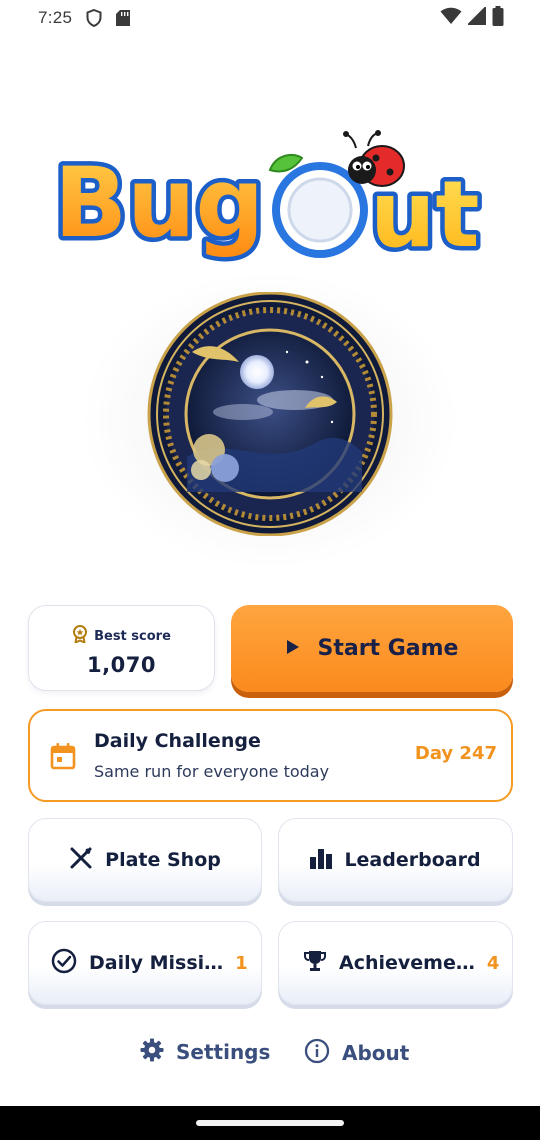 The width and height of the screenshot is (540, 1140). What do you see at coordinates (270, 414) in the screenshot?
I see `featured-plate` at bounding box center [270, 414].